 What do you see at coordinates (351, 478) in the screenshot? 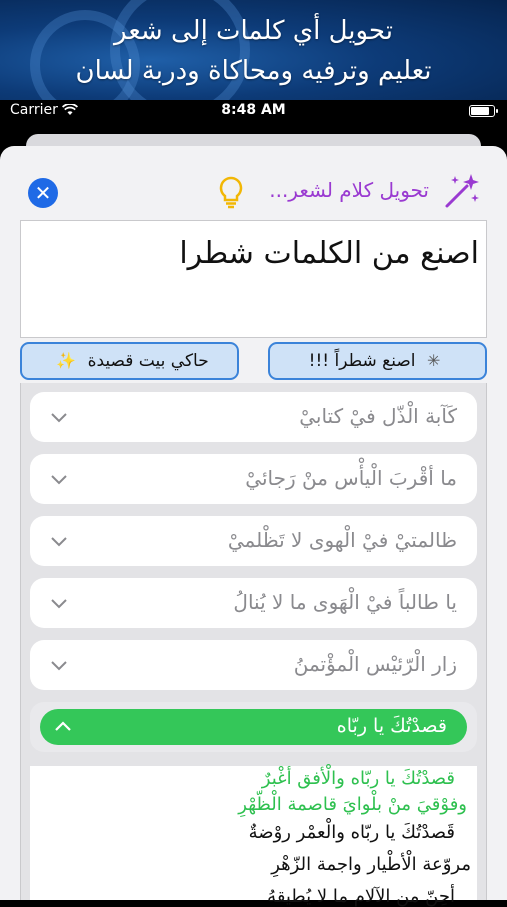
I see `list-item-label: ما أقْربَ الْيأْس منْ رَجائيْ` at bounding box center [351, 478].